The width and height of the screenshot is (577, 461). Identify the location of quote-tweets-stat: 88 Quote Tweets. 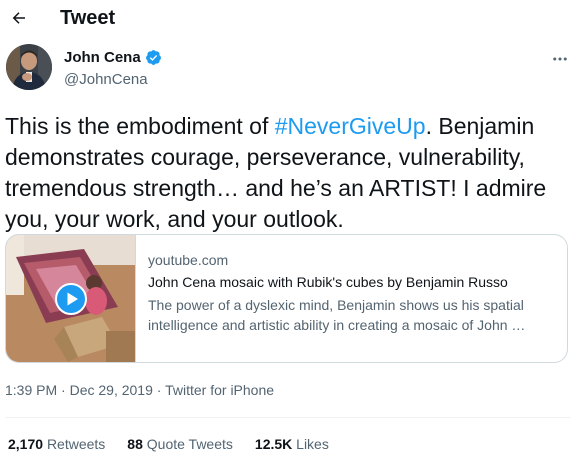
(180, 444).